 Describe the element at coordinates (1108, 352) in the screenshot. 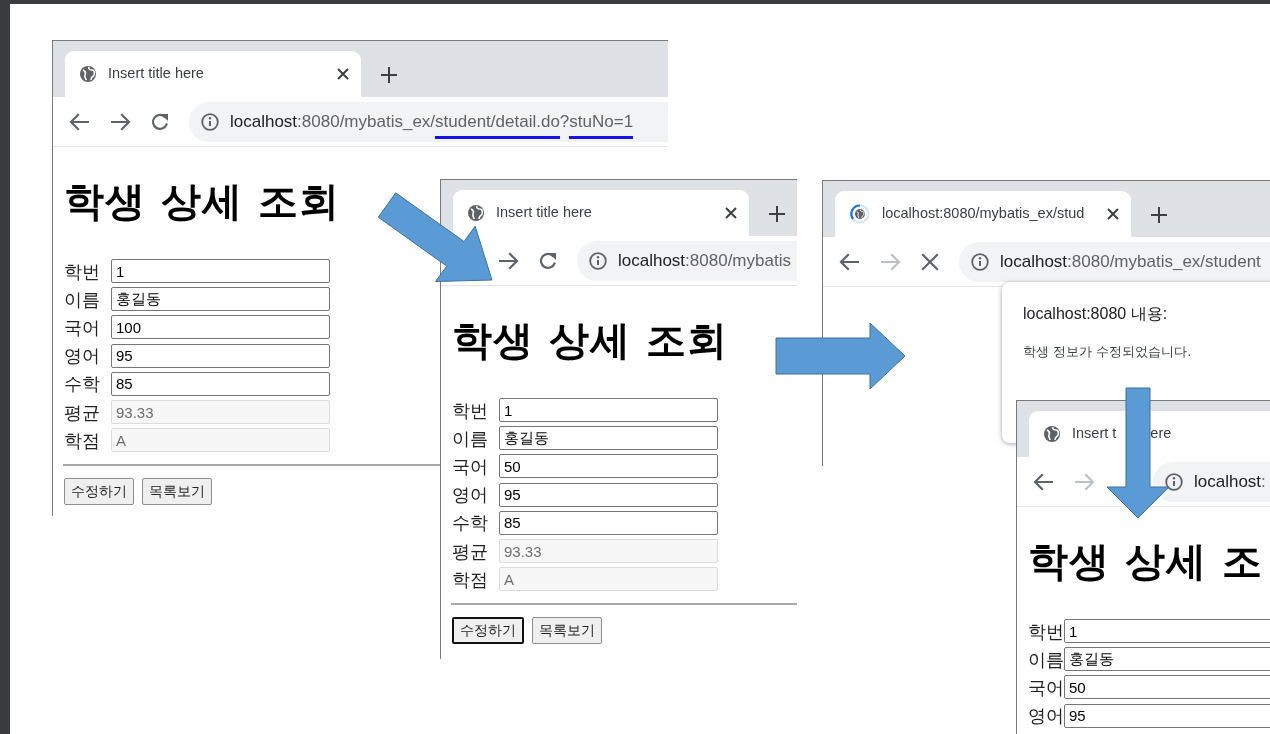

I see `dialog-message: 학생 정보가 수정되었습니다.` at that location.